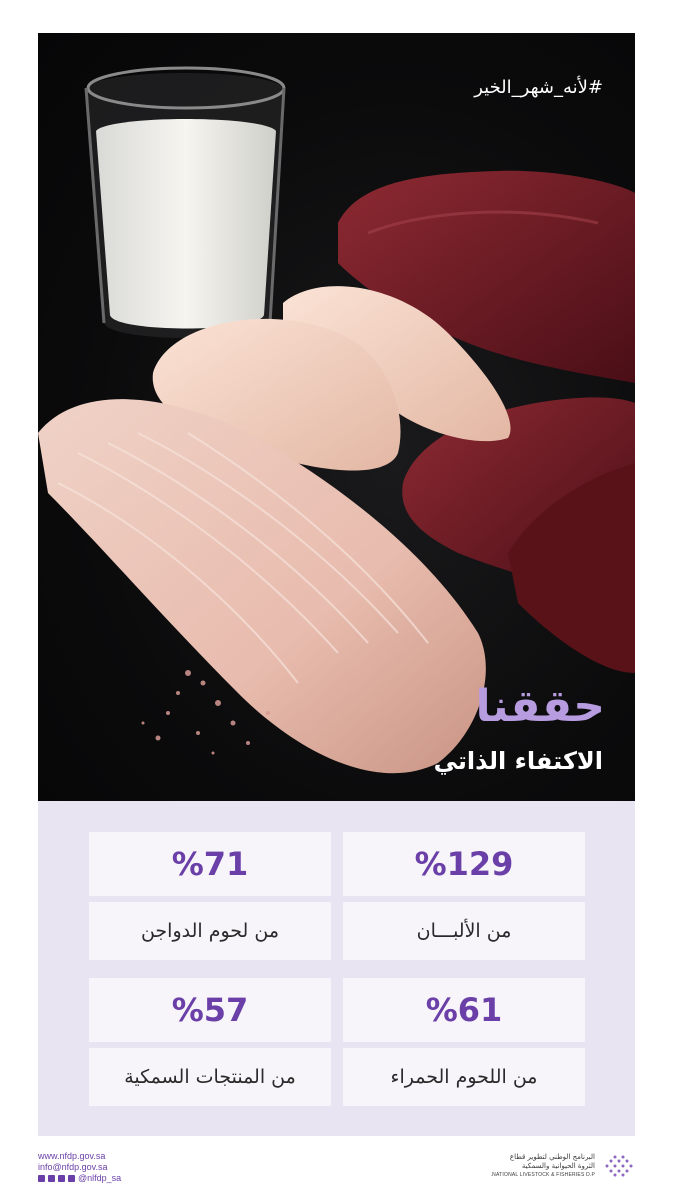 The height and width of the screenshot is (1200, 675). I want to click on stat-label-fish: من المنتجات السمكية, so click(210, 1077).